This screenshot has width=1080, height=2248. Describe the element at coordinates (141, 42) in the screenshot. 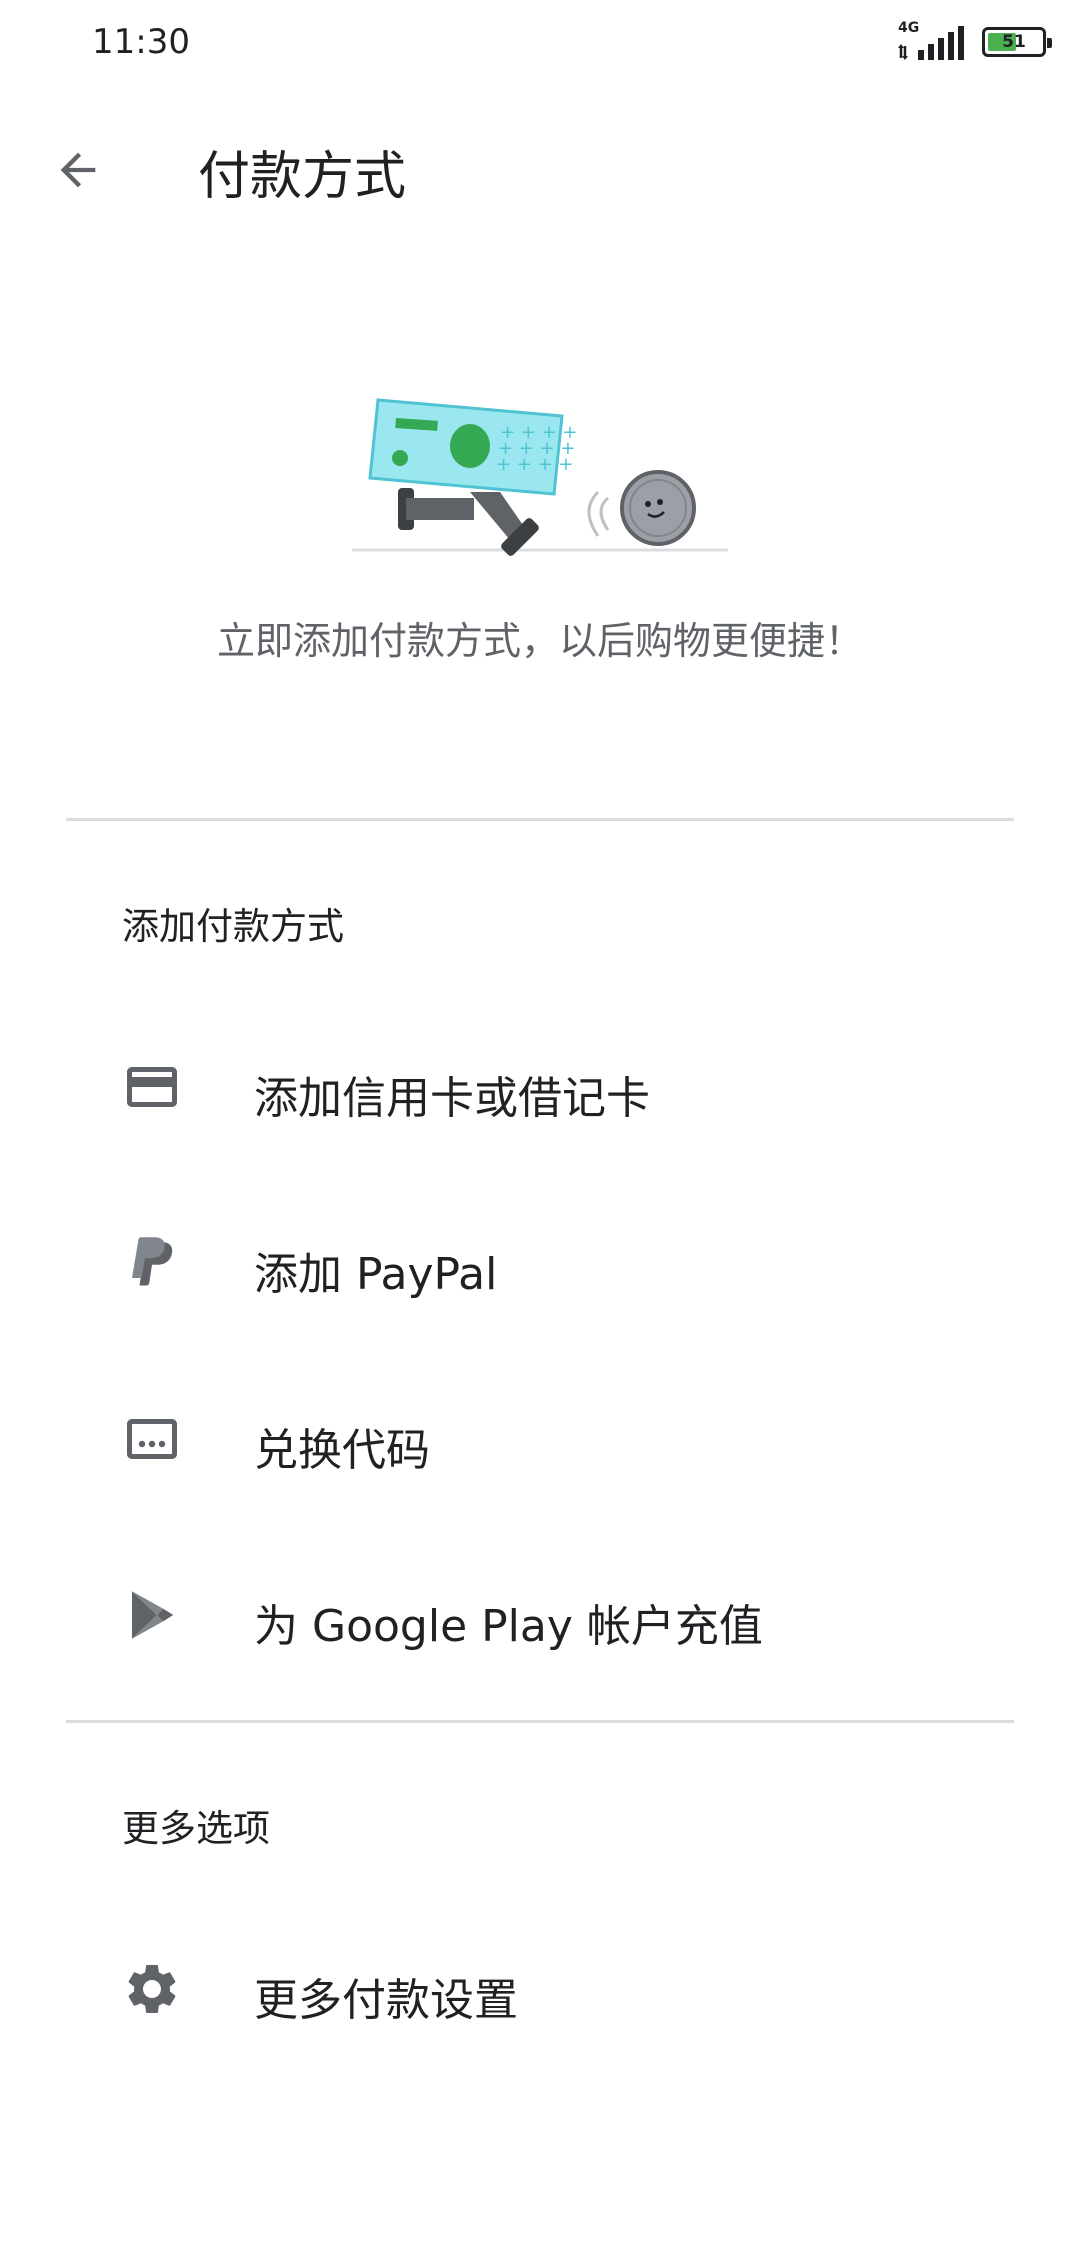

I see `status-time: 11:30` at that location.